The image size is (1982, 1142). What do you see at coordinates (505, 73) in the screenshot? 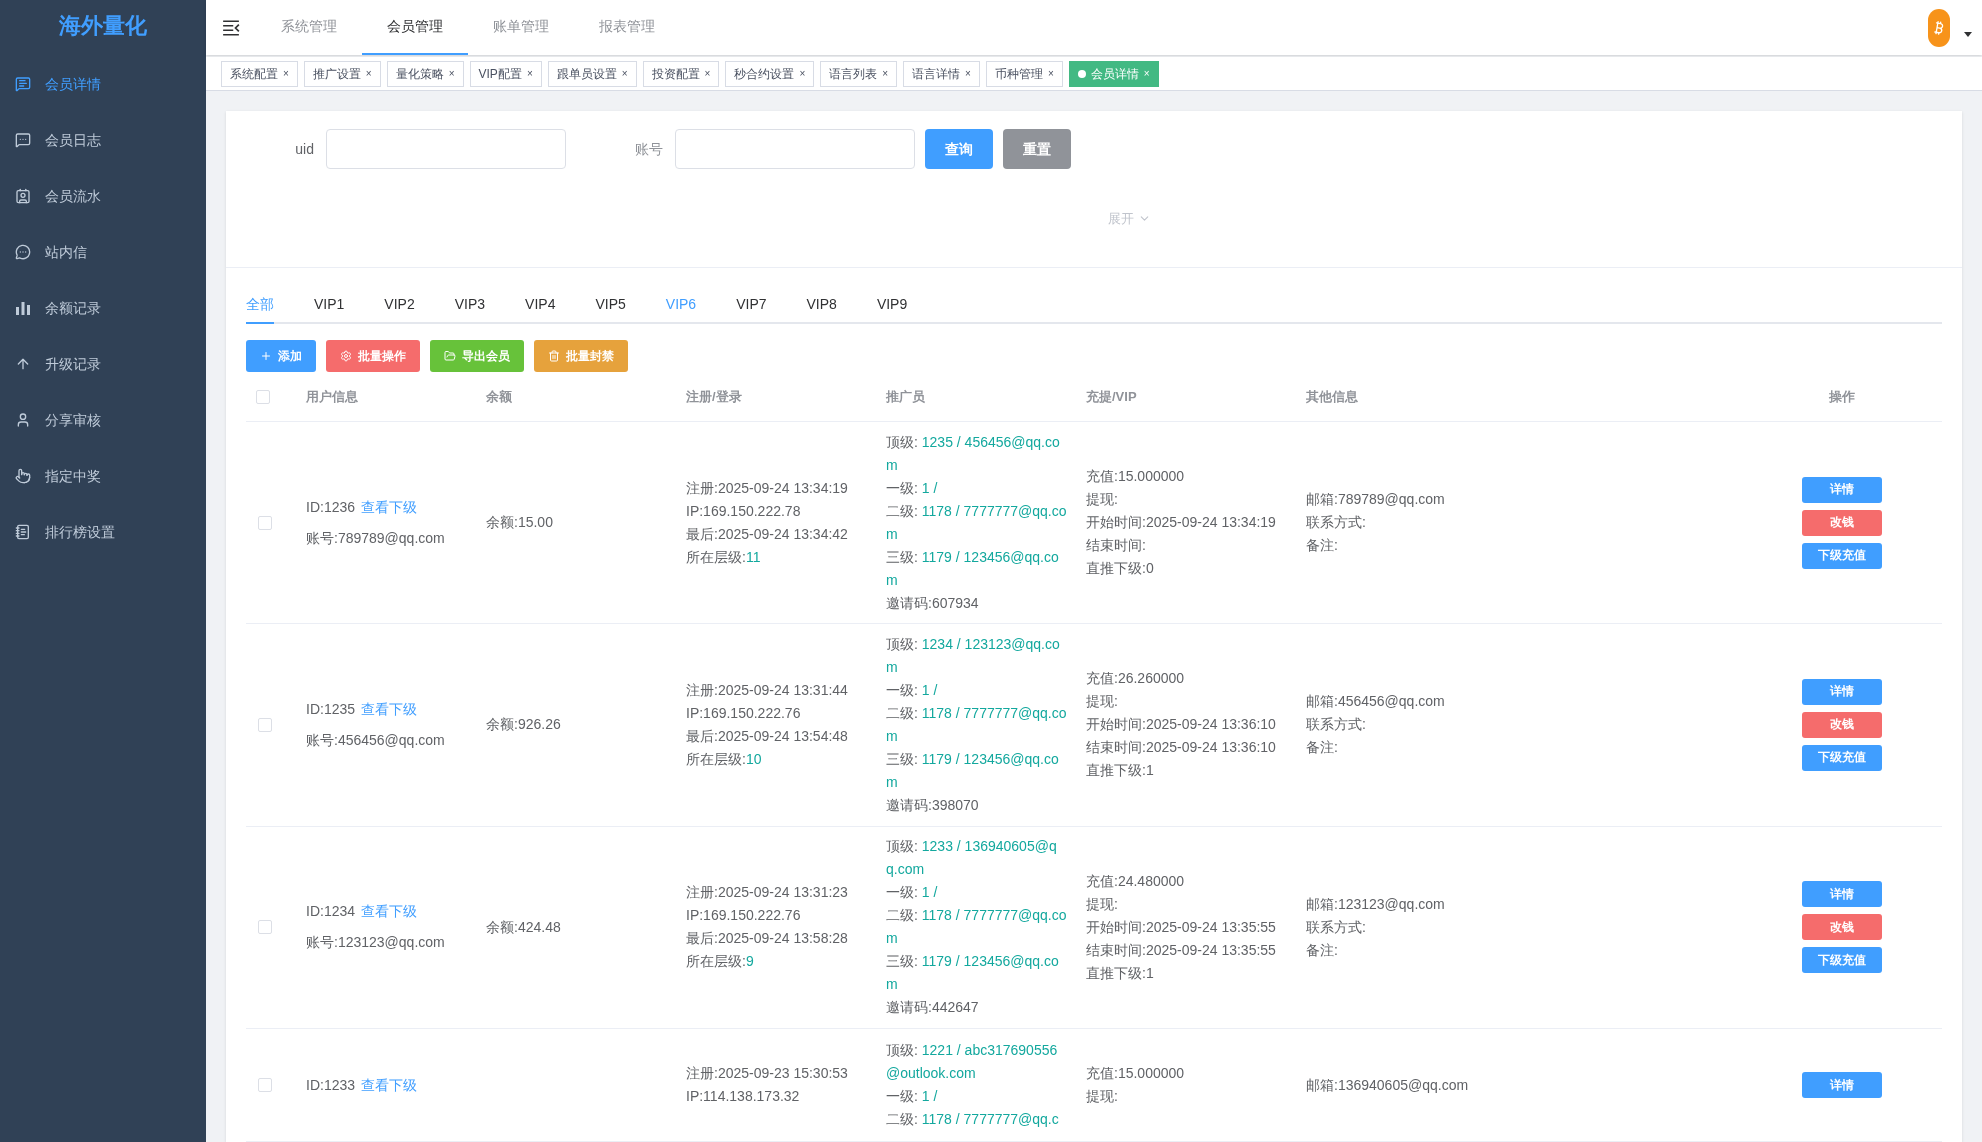
I see `page-tag: VIP配置 ×` at bounding box center [505, 73].